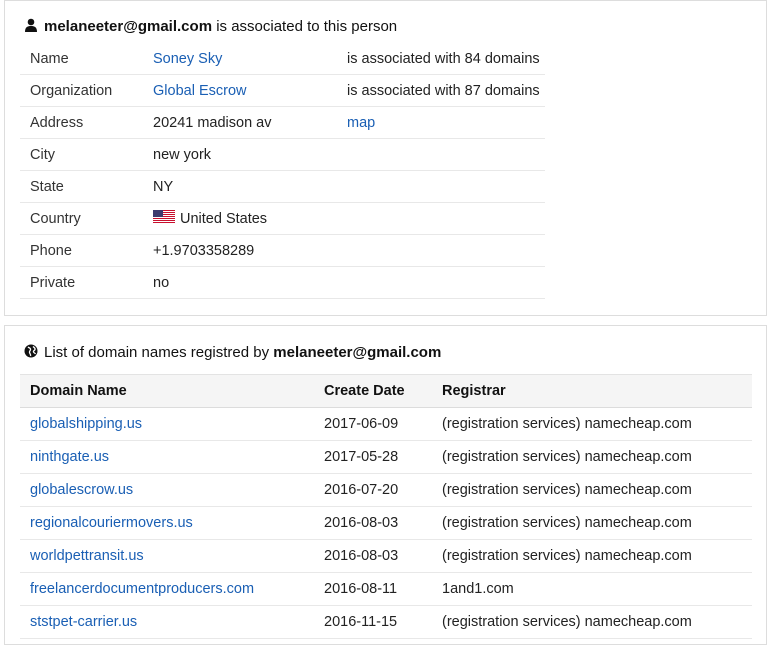 Image resolution: width=774 pixels, height=645 pixels. I want to click on info-label: City, so click(81, 154).